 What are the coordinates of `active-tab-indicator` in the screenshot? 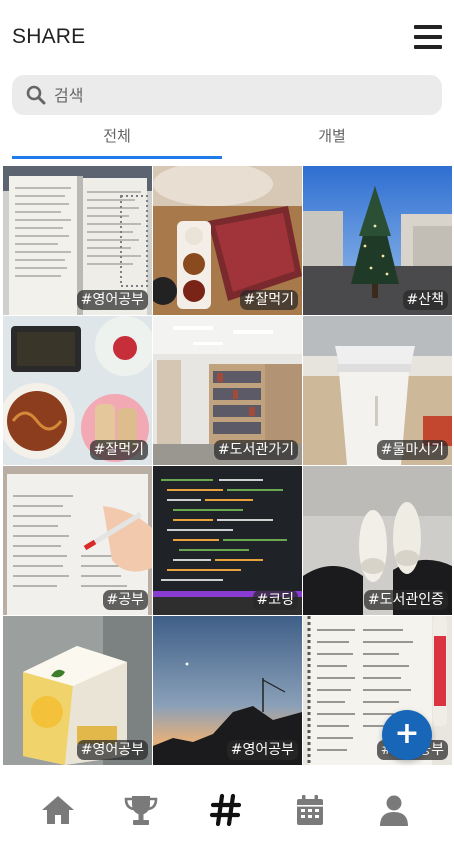 It's located at (117, 157).